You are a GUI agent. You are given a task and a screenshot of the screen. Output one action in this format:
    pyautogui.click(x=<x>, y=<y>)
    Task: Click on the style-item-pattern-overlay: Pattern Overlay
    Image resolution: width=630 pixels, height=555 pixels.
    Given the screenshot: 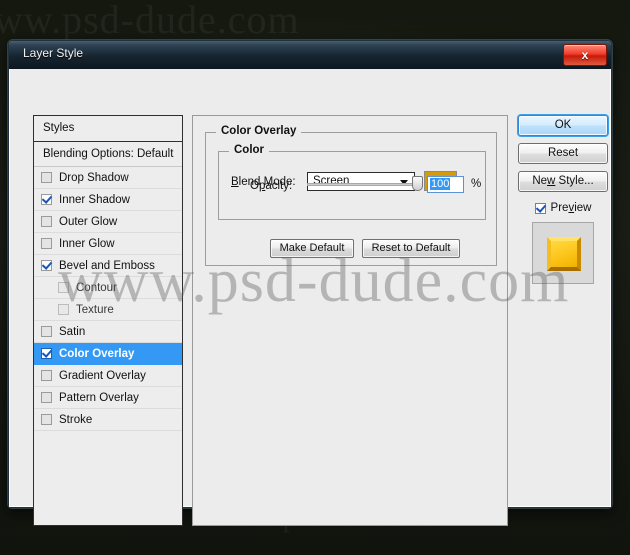 What is the action you would take?
    pyautogui.click(x=108, y=398)
    